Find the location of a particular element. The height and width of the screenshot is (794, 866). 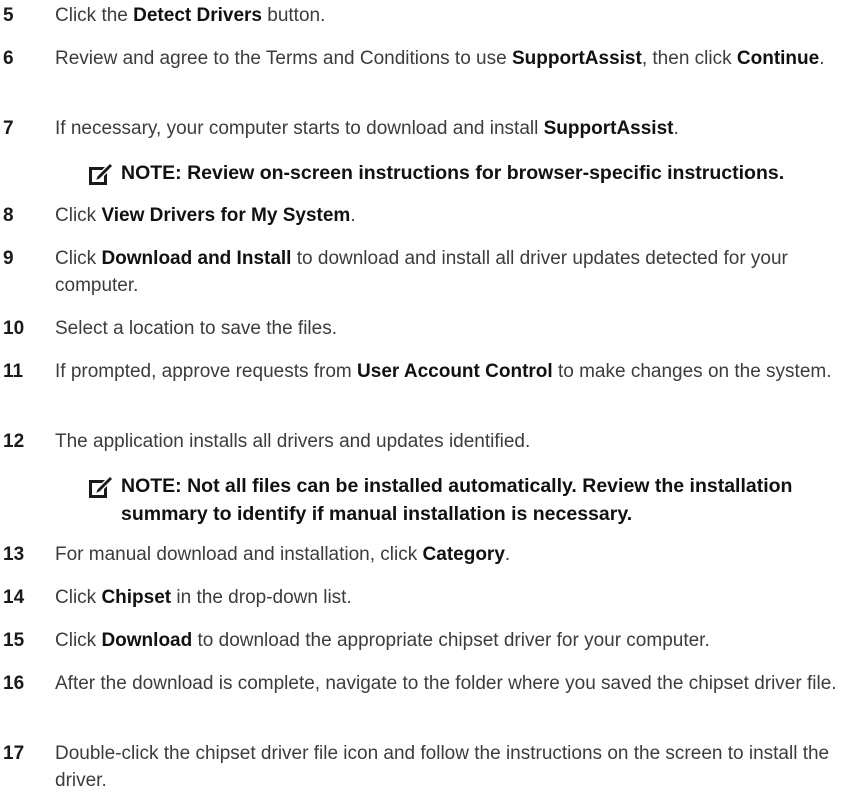

step-number: 8 is located at coordinates (8, 215).